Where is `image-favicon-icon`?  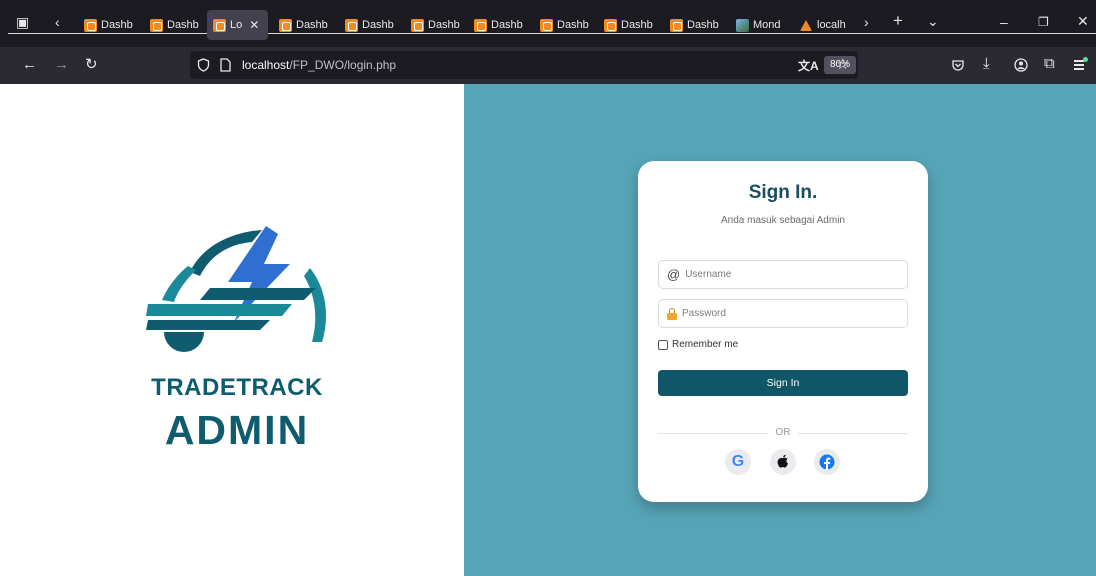 image-favicon-icon is located at coordinates (742, 25).